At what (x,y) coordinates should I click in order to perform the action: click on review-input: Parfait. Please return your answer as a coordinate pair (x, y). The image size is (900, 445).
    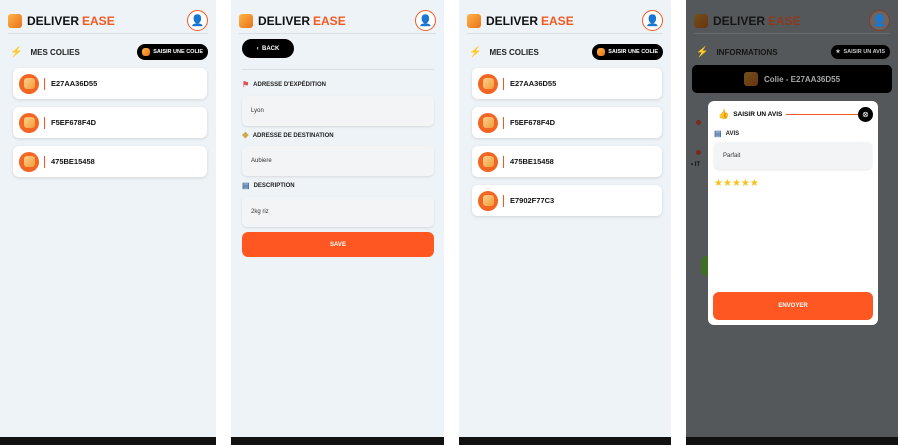
    Looking at the image, I should click on (793, 155).